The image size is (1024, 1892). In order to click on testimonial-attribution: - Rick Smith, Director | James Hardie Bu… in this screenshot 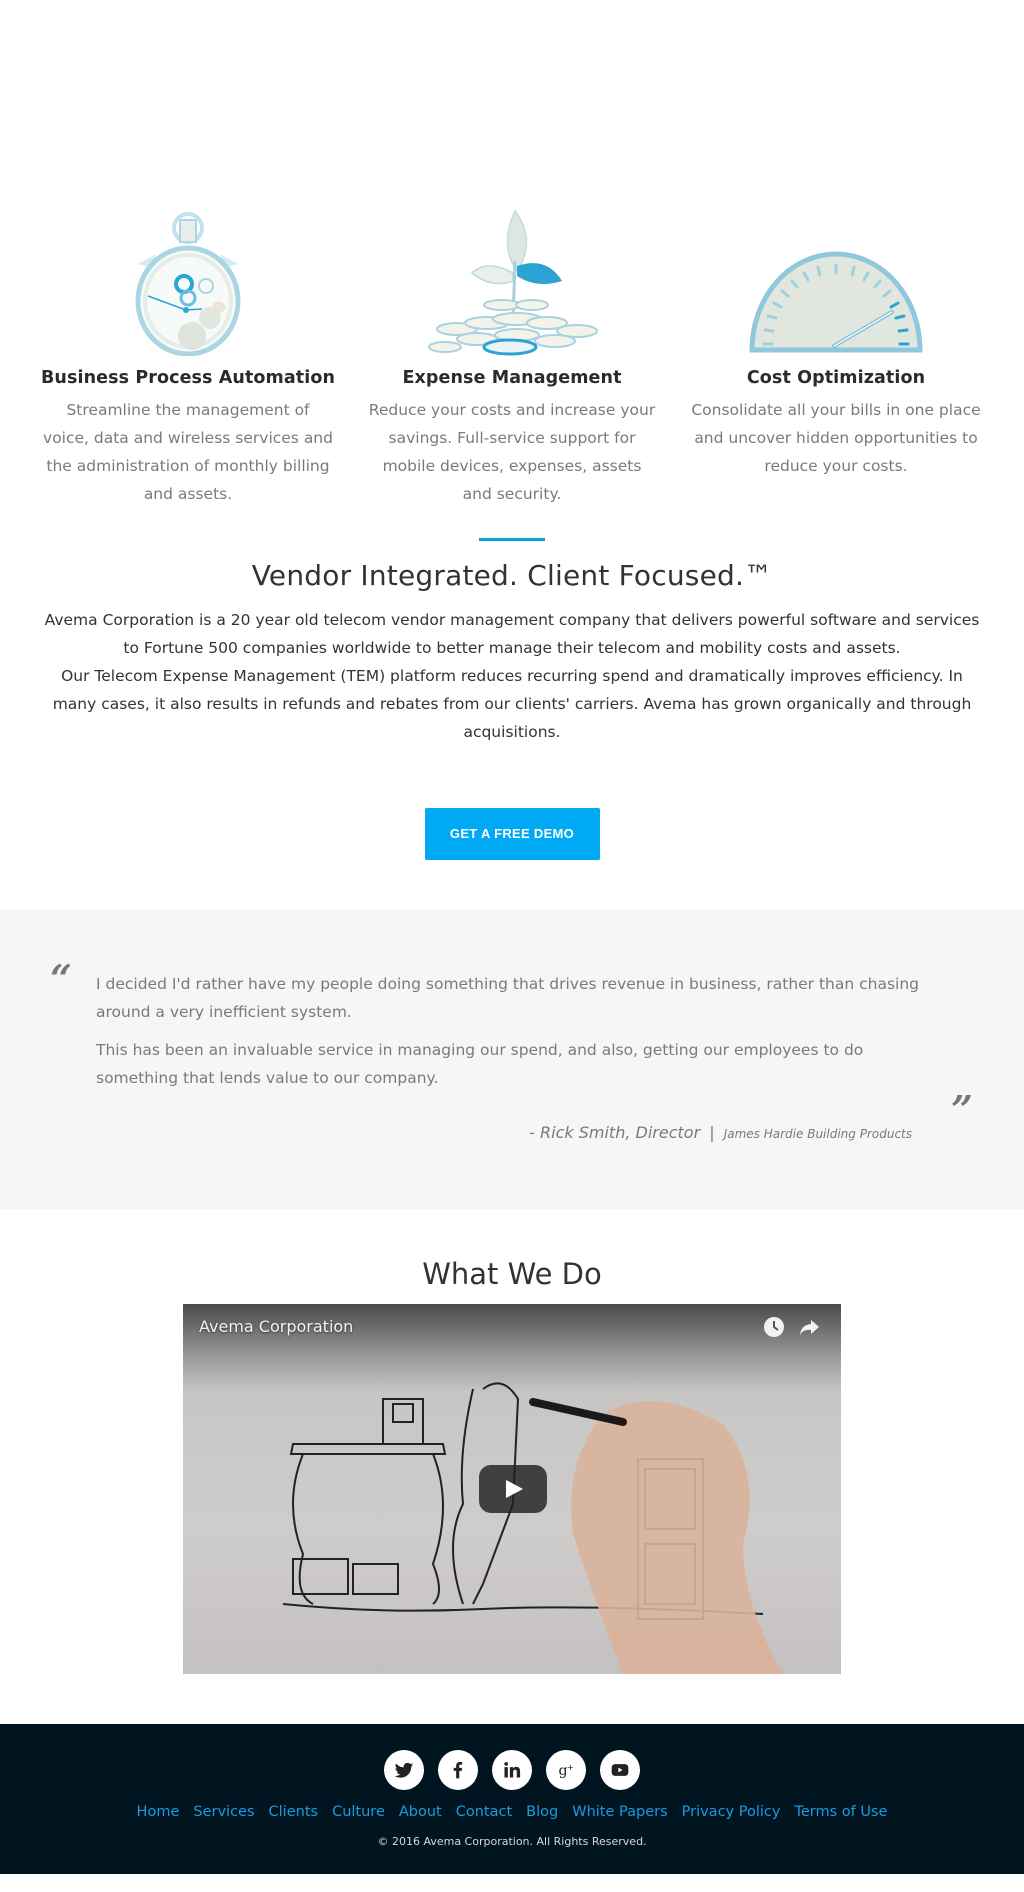, I will do `click(720, 1132)`.